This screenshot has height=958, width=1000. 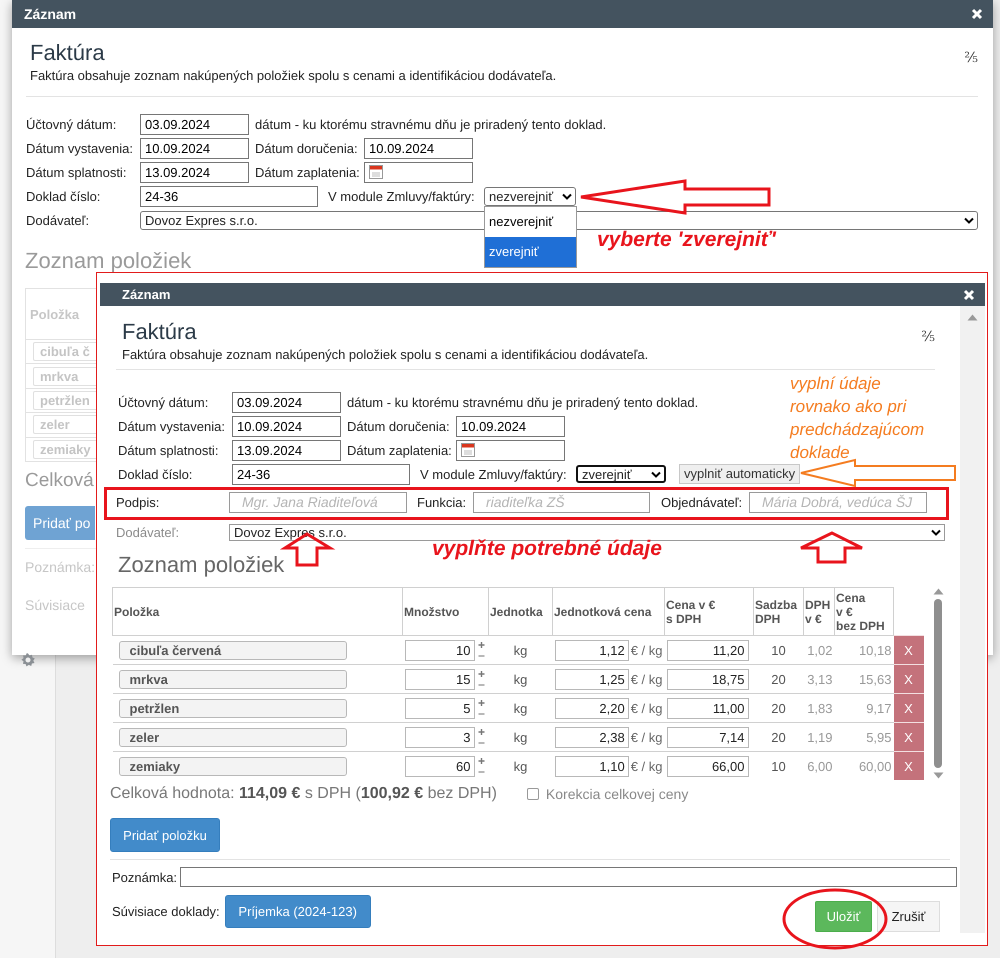 What do you see at coordinates (530, 251) in the screenshot?
I see `dropdown-option: zverejniť` at bounding box center [530, 251].